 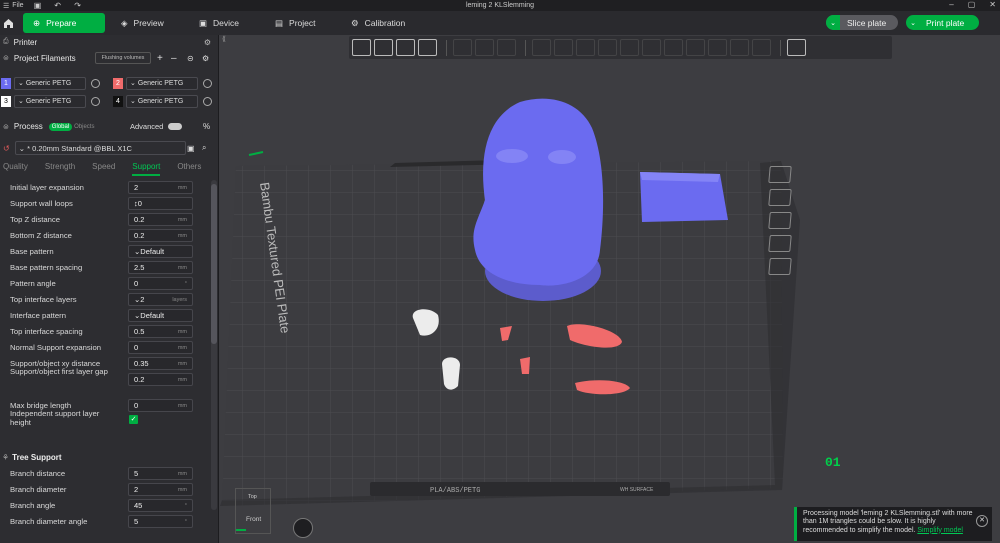 I want to click on objects-toggle: Objects, so click(x=84, y=127).